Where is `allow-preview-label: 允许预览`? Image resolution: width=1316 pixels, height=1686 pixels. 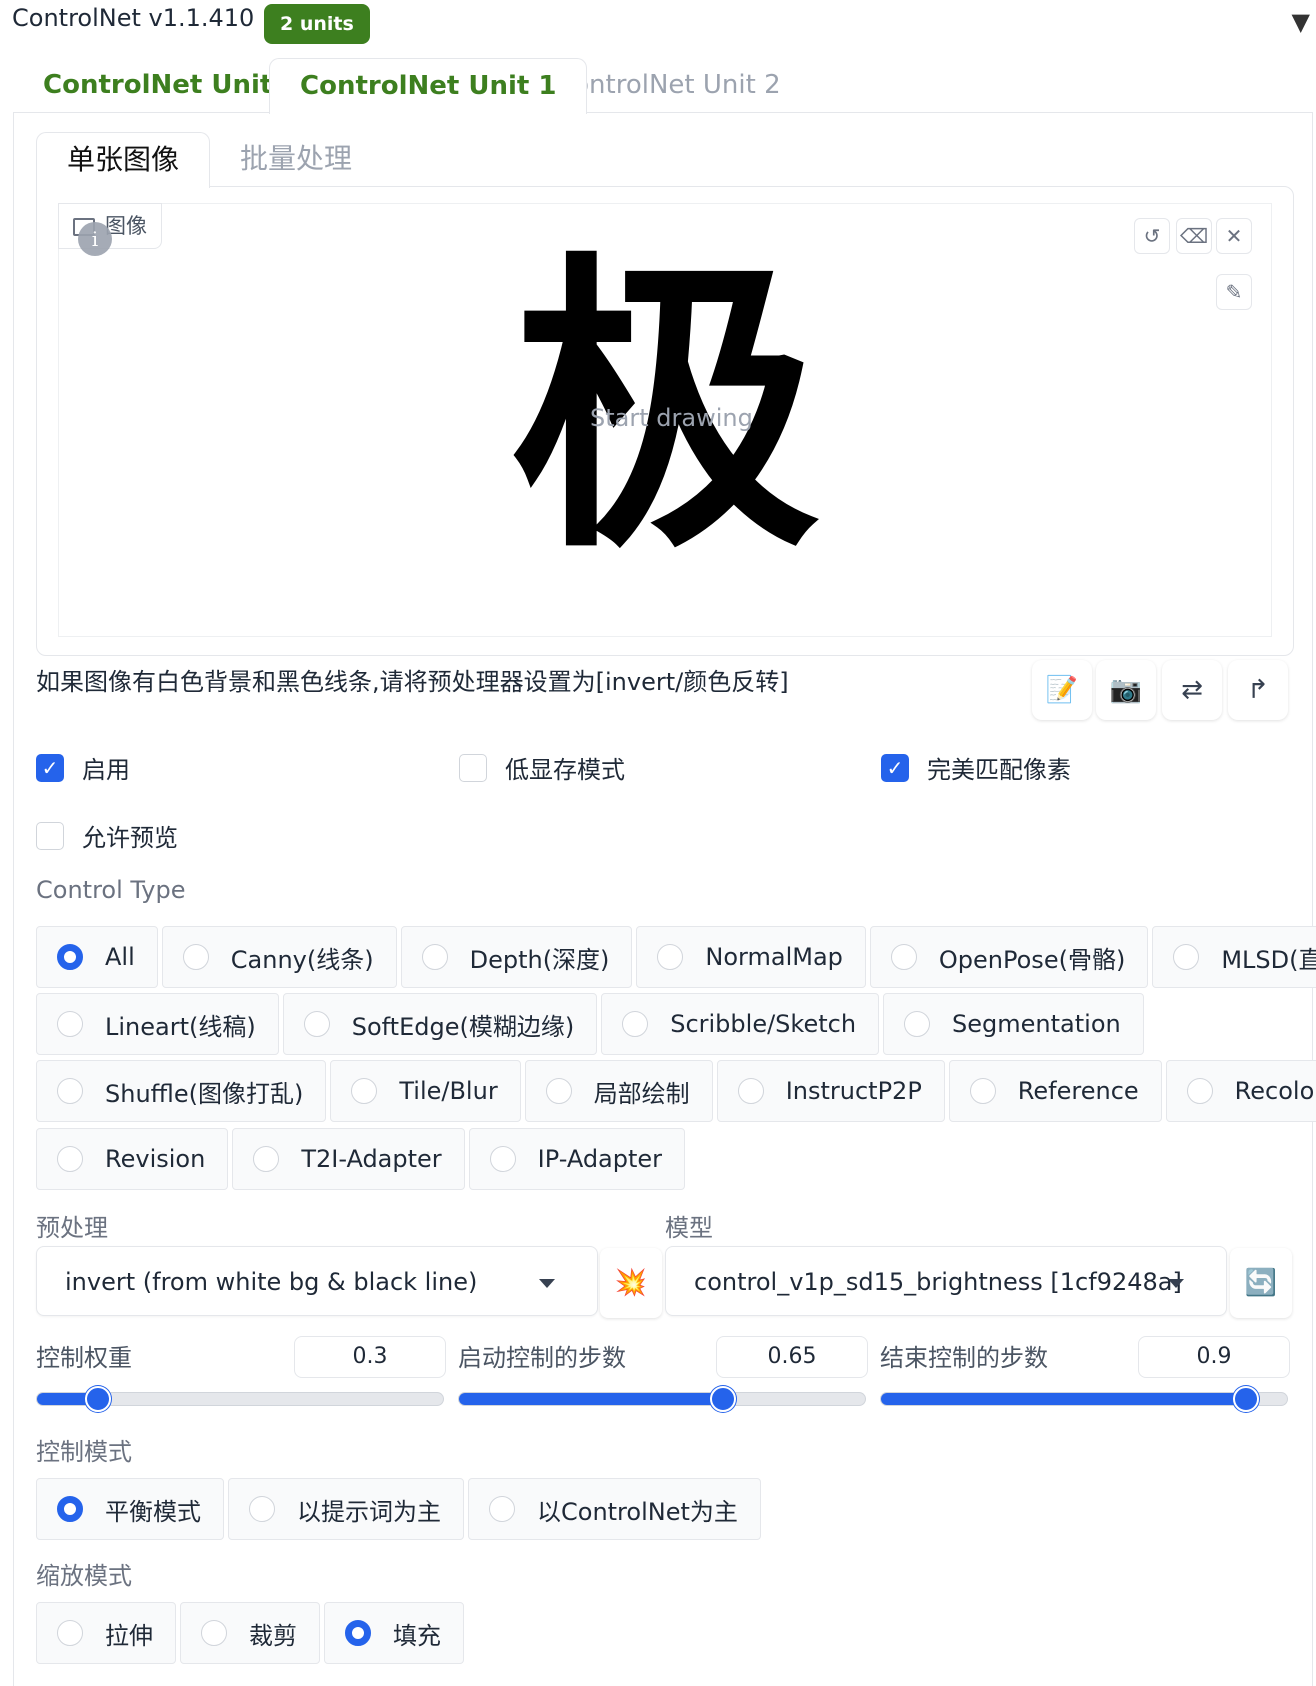
allow-preview-label: 允许预览 is located at coordinates (130, 838).